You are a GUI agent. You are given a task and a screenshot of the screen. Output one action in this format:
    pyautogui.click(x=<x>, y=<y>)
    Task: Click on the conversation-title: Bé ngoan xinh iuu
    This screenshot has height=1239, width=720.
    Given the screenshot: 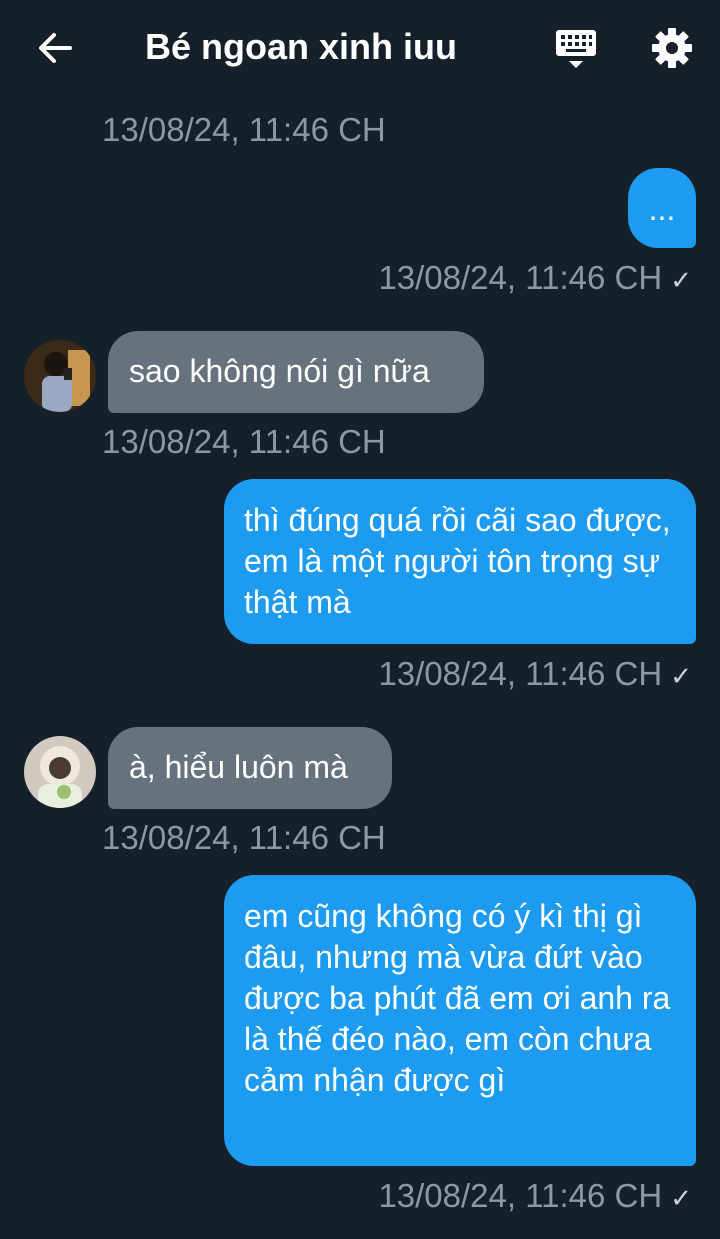 What is the action you would take?
    pyautogui.click(x=301, y=46)
    